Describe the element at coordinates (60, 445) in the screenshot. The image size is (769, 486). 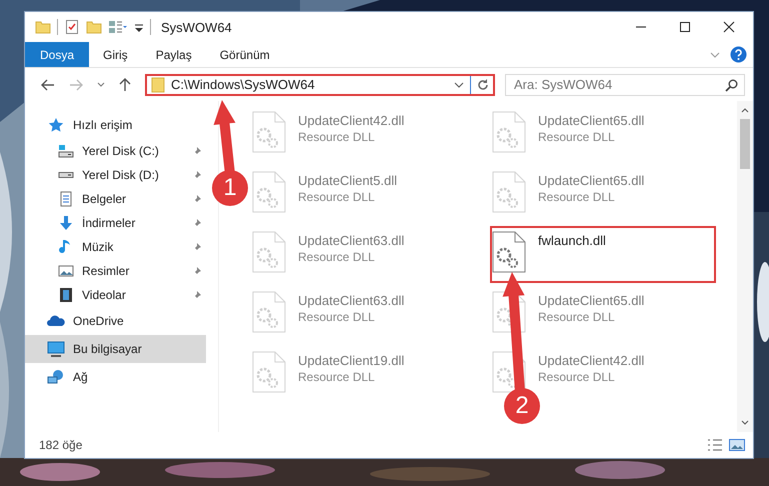
I see `item-count: 182 öğe` at that location.